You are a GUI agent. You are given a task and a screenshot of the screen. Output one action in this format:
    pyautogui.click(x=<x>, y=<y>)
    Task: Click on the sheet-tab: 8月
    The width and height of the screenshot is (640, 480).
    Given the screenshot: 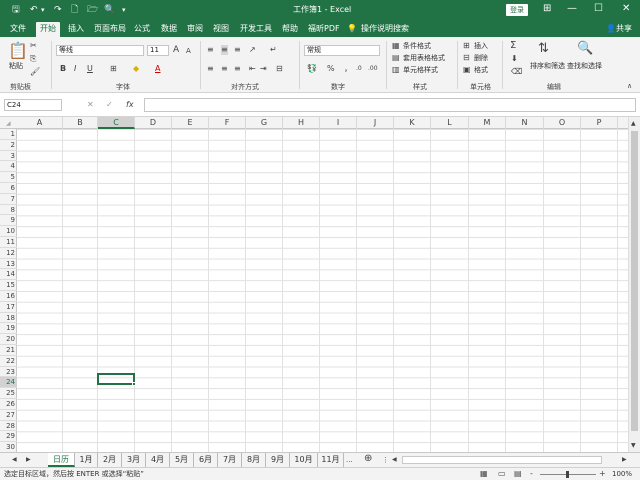 What is the action you would take?
    pyautogui.click(x=254, y=460)
    